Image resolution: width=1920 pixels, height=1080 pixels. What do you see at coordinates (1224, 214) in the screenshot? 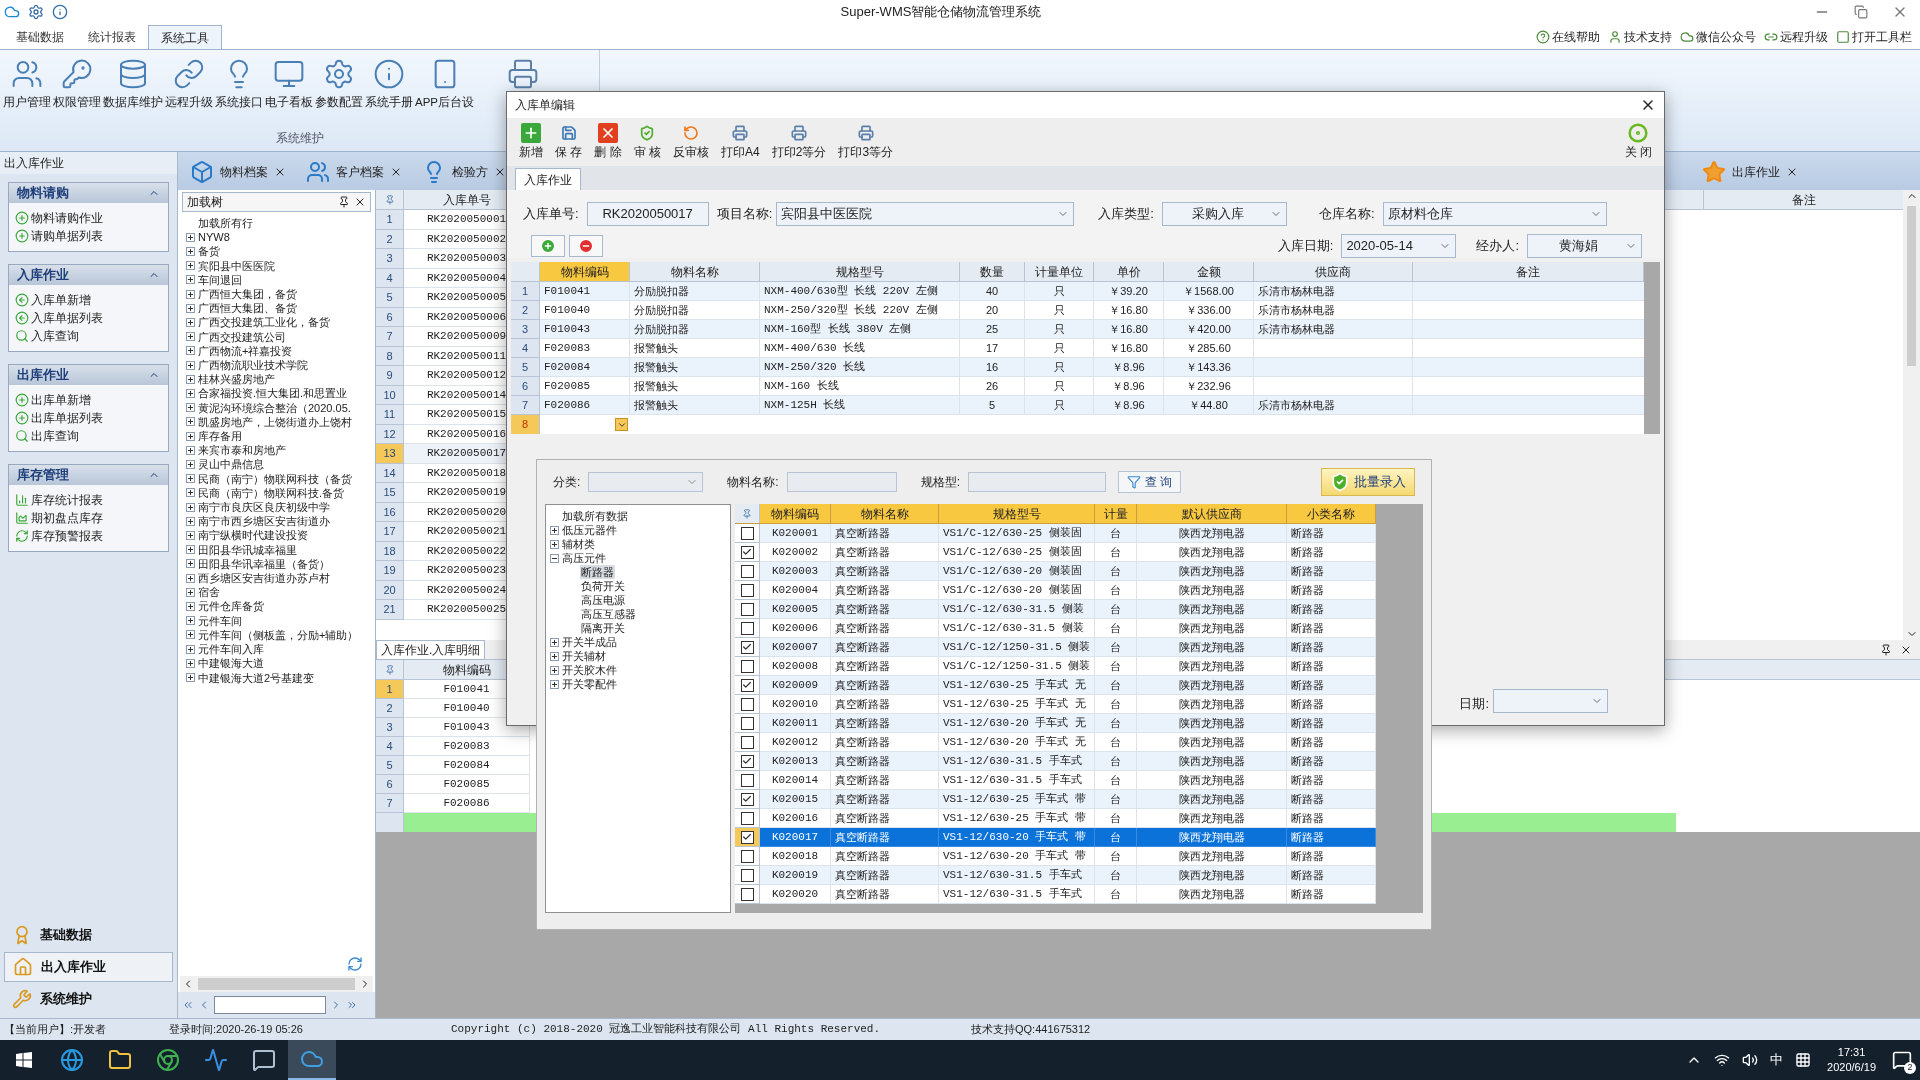
I see `type-dropdown: 采购入库` at bounding box center [1224, 214].